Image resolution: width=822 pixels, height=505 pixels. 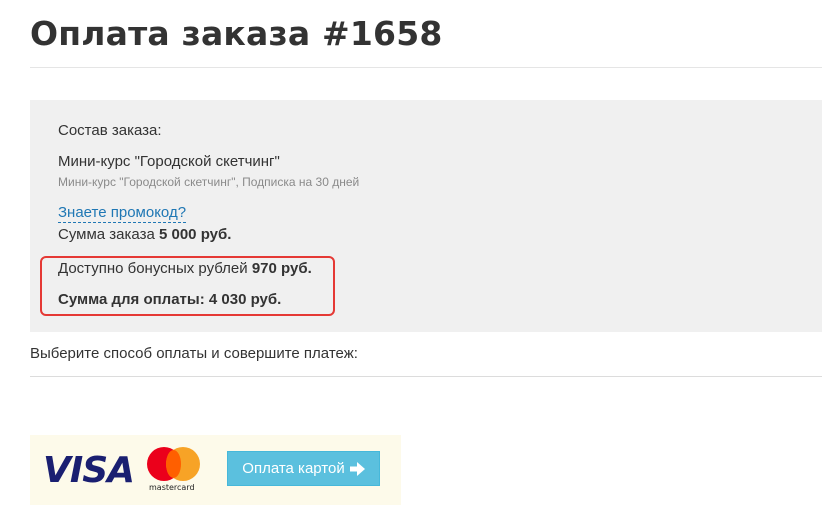 I want to click on order-composition-label: Состав заказа:, so click(x=110, y=130).